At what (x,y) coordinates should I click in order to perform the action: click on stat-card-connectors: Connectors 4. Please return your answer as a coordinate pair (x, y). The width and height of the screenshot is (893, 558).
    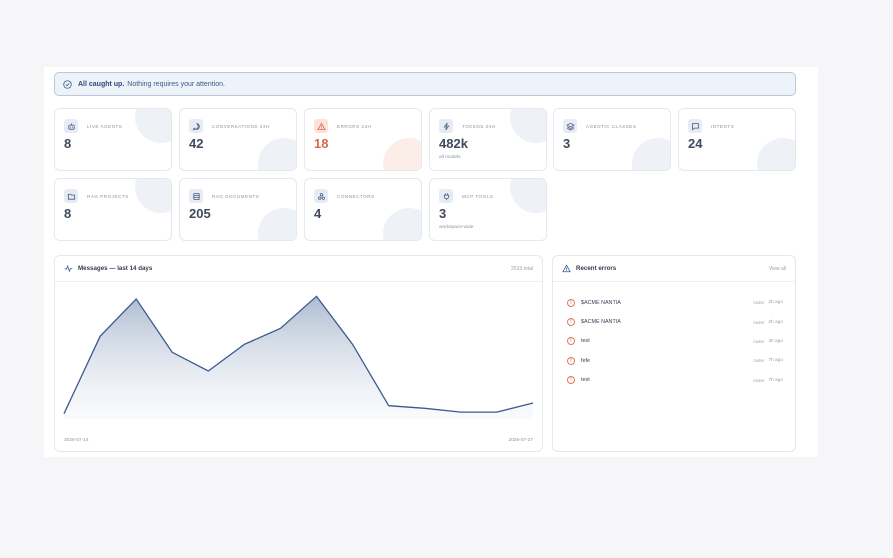
    Looking at the image, I should click on (363, 209).